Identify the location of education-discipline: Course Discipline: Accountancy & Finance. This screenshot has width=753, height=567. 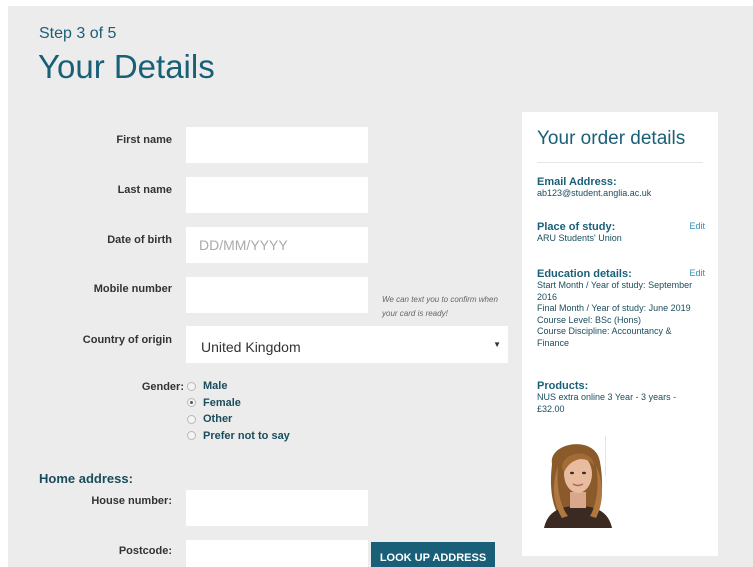
(604, 337).